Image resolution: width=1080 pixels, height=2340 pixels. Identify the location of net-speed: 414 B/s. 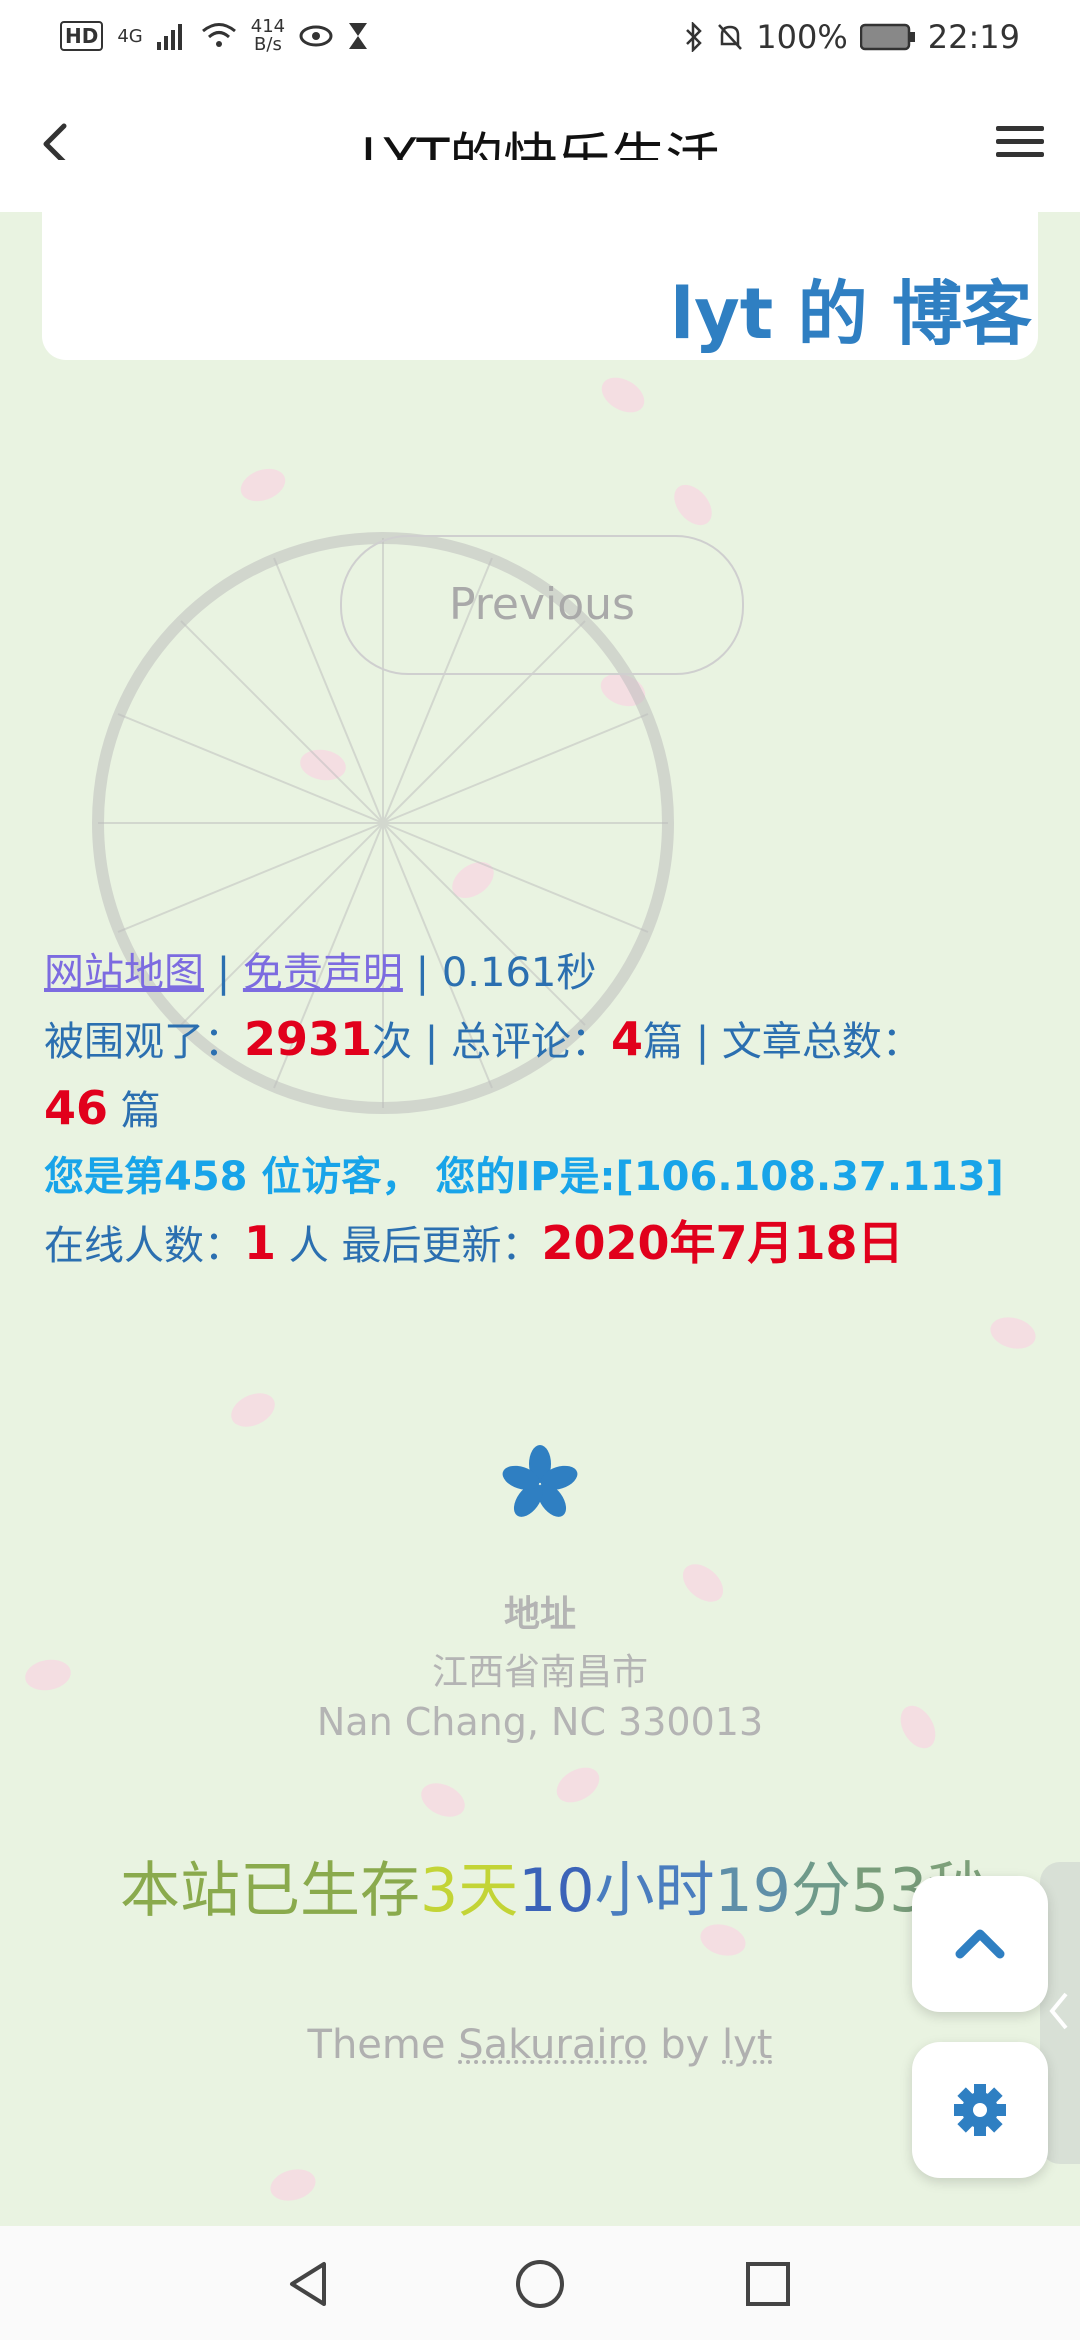
(268, 36).